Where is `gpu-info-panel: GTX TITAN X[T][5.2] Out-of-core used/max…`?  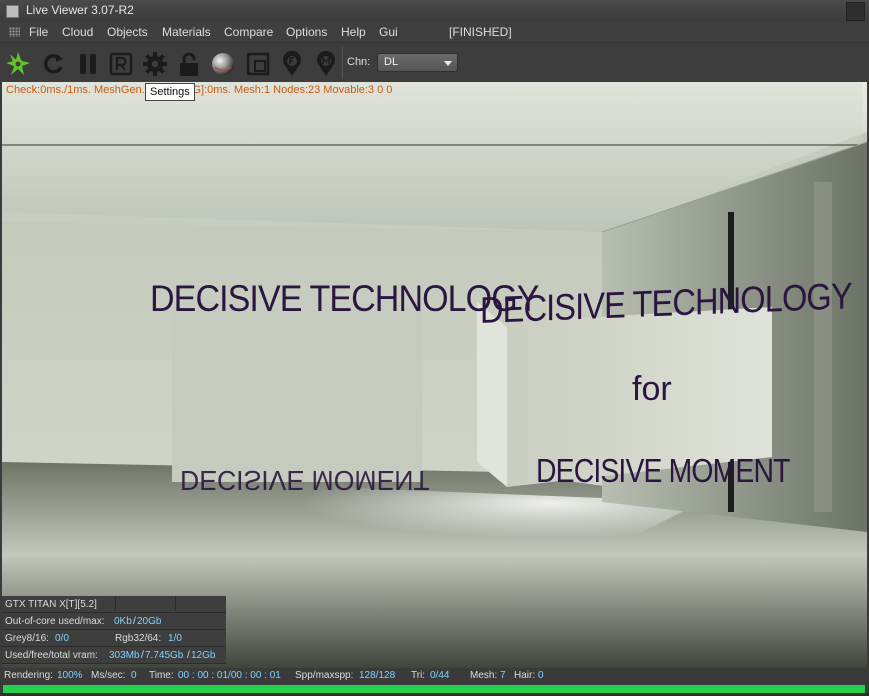
gpu-info-panel: GTX TITAN X[T][5.2] Out-of-core used/max… is located at coordinates (114, 630).